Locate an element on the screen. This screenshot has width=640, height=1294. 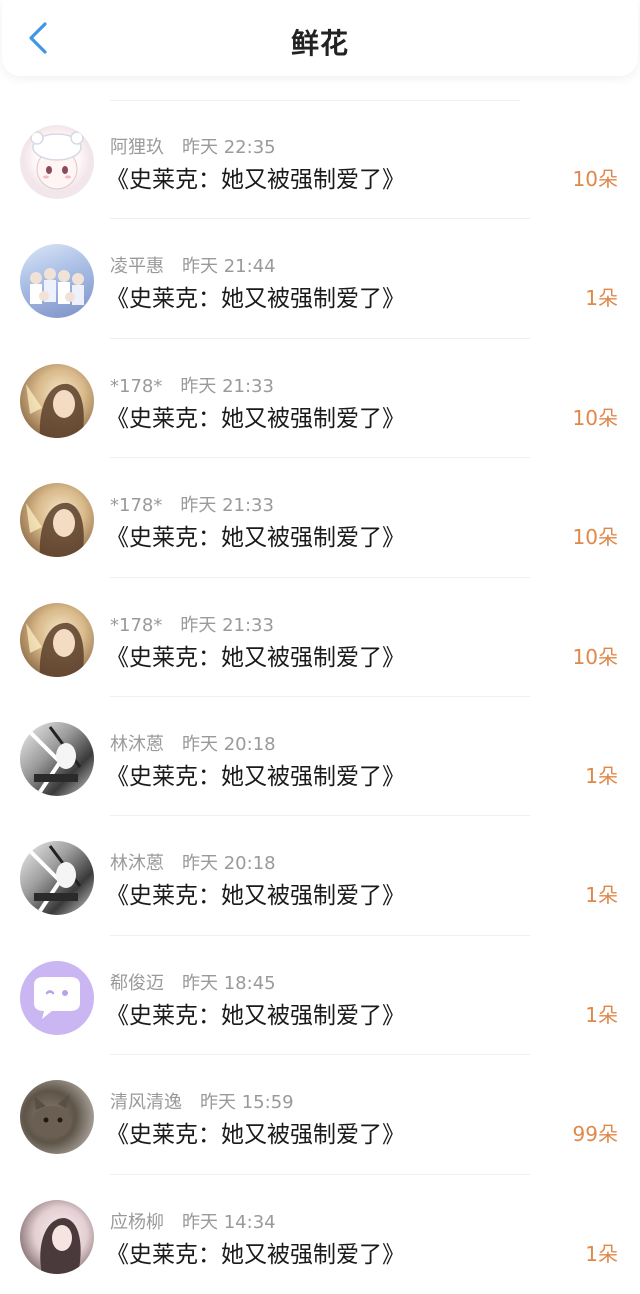
item-meta: 清风清逸 昨天 15:59 is located at coordinates (202, 1101).